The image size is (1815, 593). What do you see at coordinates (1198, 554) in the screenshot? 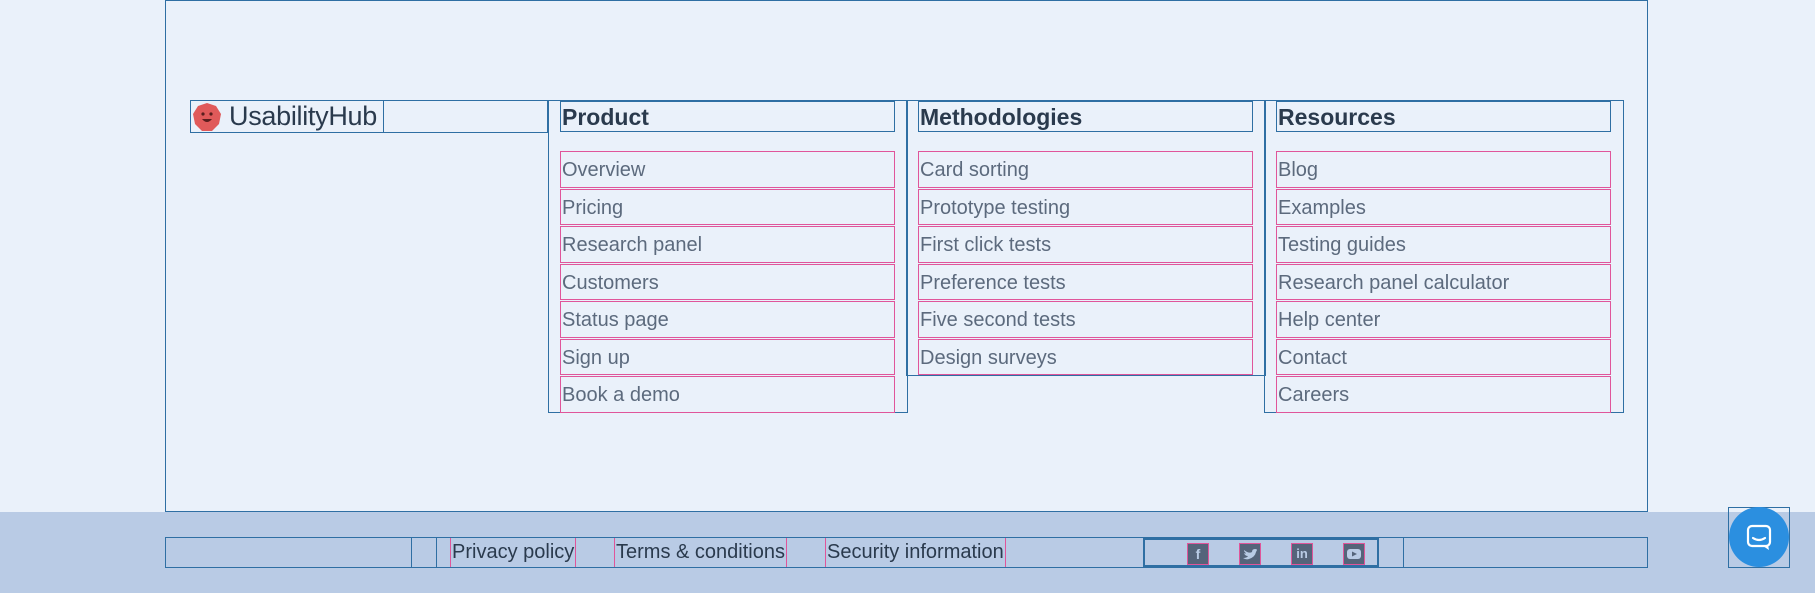
I see `facebook-icon: f` at bounding box center [1198, 554].